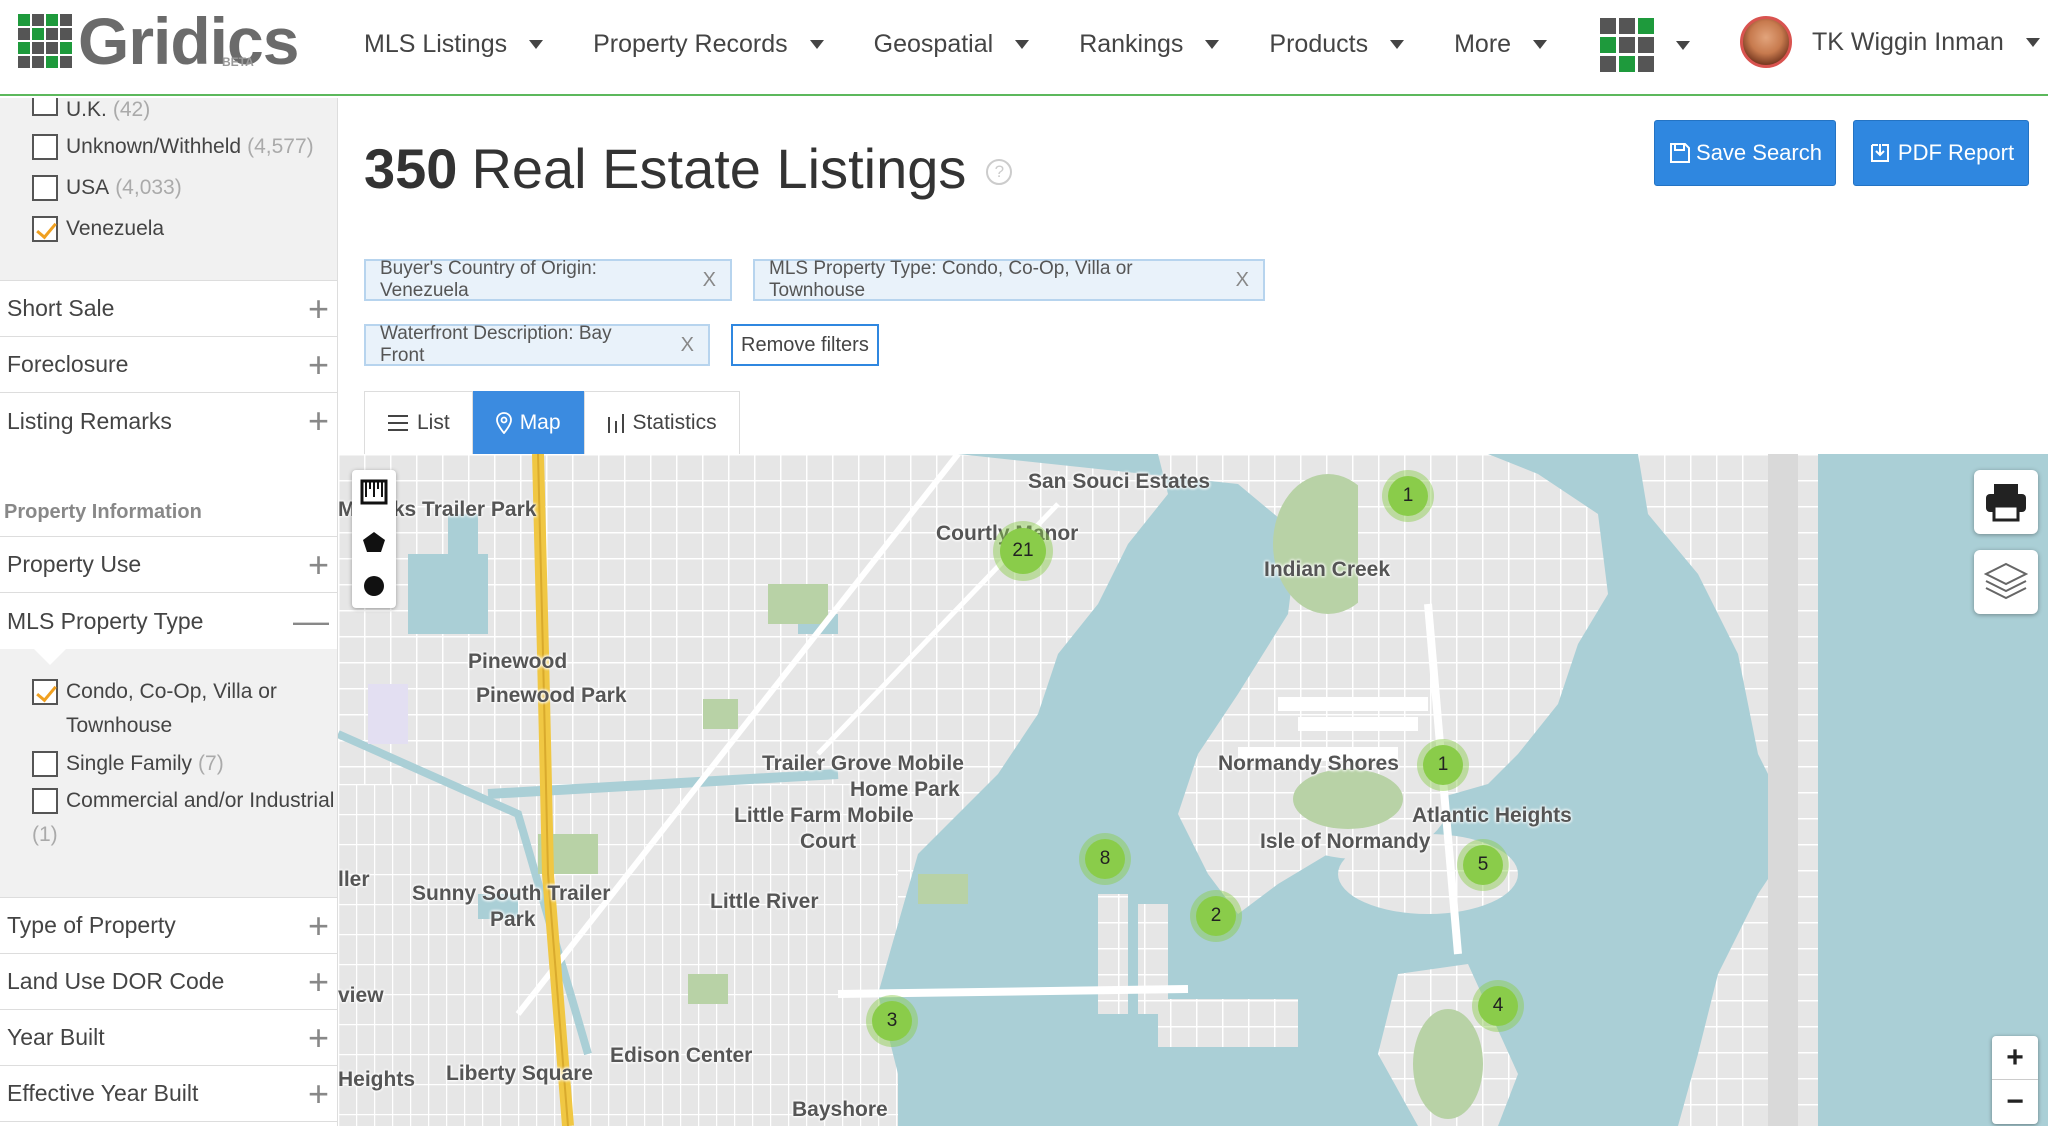  Describe the element at coordinates (528, 422) in the screenshot. I see `tab-map: Map` at that location.